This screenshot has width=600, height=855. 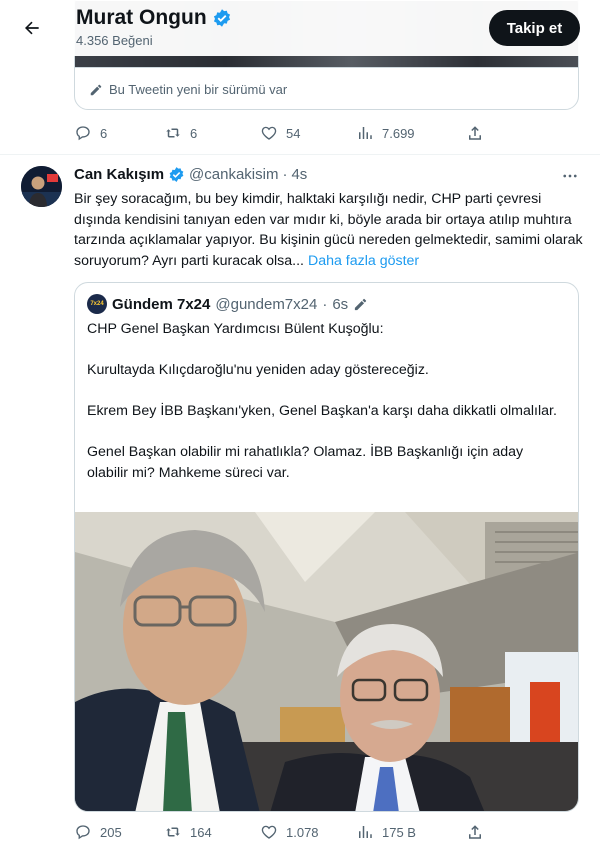 I want to click on views-count: 175 B, so click(x=399, y=832).